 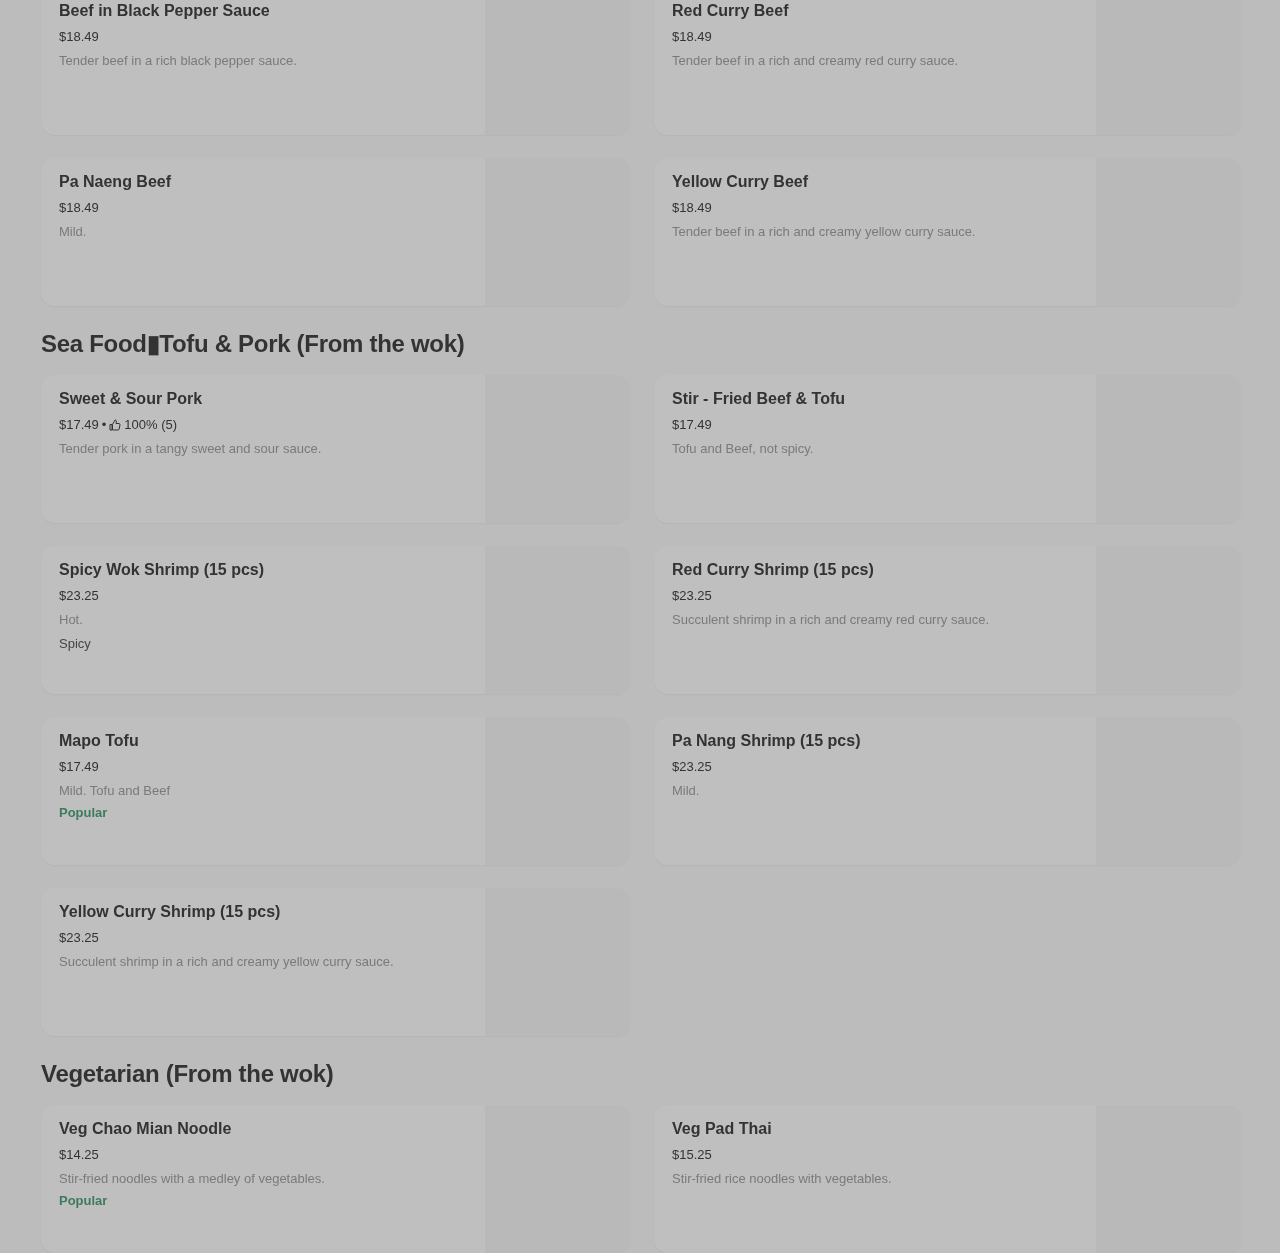 What do you see at coordinates (947, 449) in the screenshot?
I see `menu-item-card: Stir - Fried Beef & Tofu $17.49 Tofu and Beef, not spicy.` at bounding box center [947, 449].